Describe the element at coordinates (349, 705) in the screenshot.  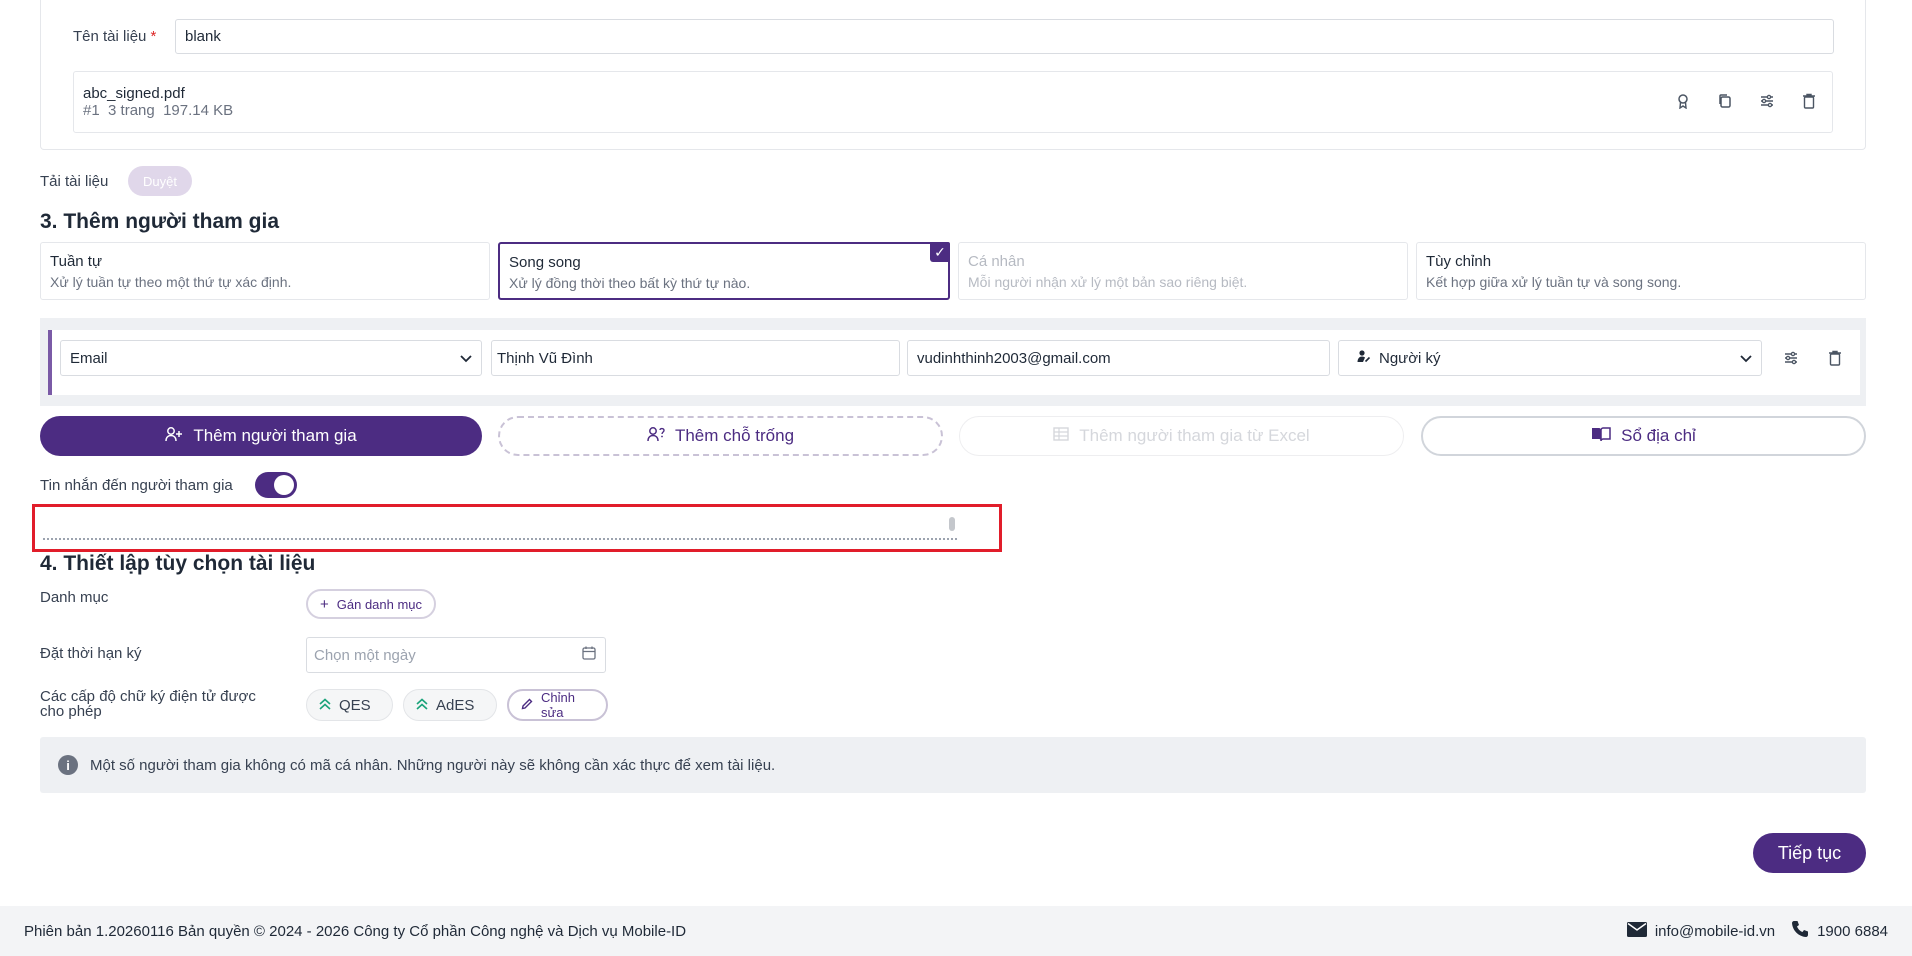
I see `level-qes-chip: QES` at that location.